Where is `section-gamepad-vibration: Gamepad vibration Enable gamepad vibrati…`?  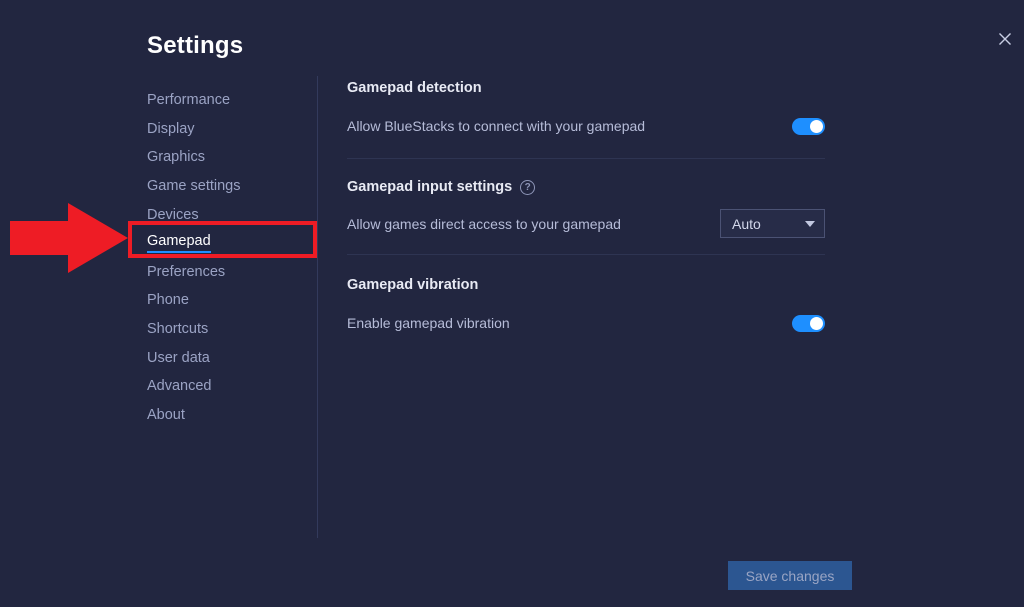 section-gamepad-vibration: Gamepad vibration Enable gamepad vibrati… is located at coordinates (586, 307).